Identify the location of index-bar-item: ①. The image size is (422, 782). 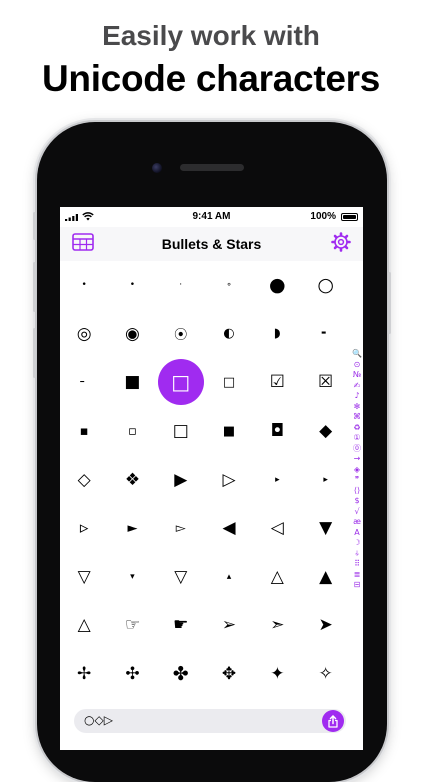
(356, 438).